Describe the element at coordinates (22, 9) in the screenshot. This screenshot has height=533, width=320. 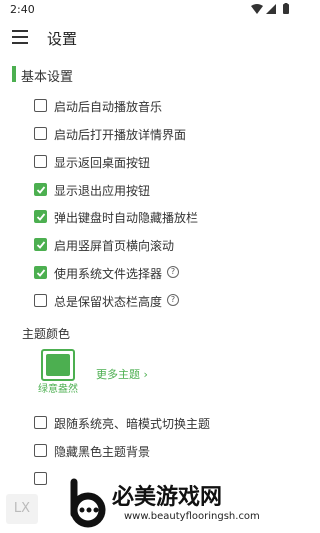
I see `status-time: 2:40` at that location.